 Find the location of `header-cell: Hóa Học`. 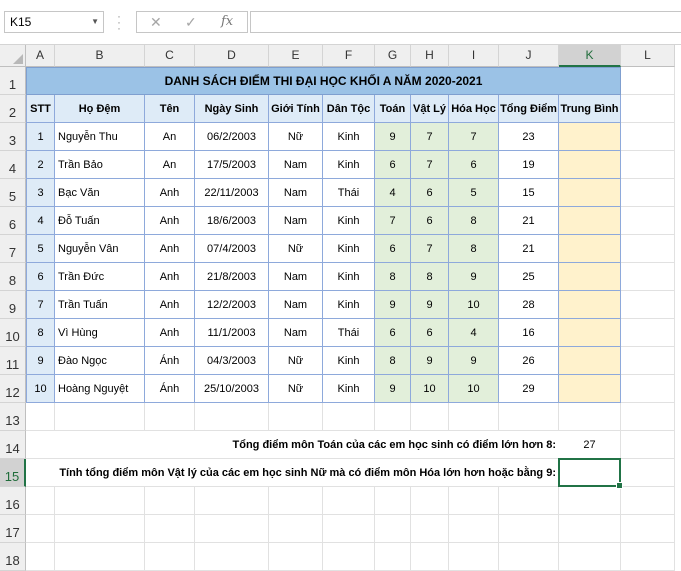

header-cell: Hóa Học is located at coordinates (474, 109).